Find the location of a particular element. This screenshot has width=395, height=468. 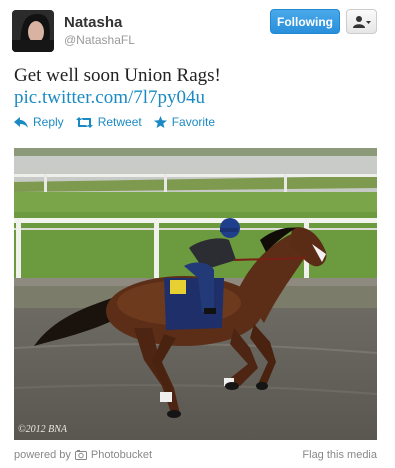

retweet-button: Retweet is located at coordinates (108, 122).